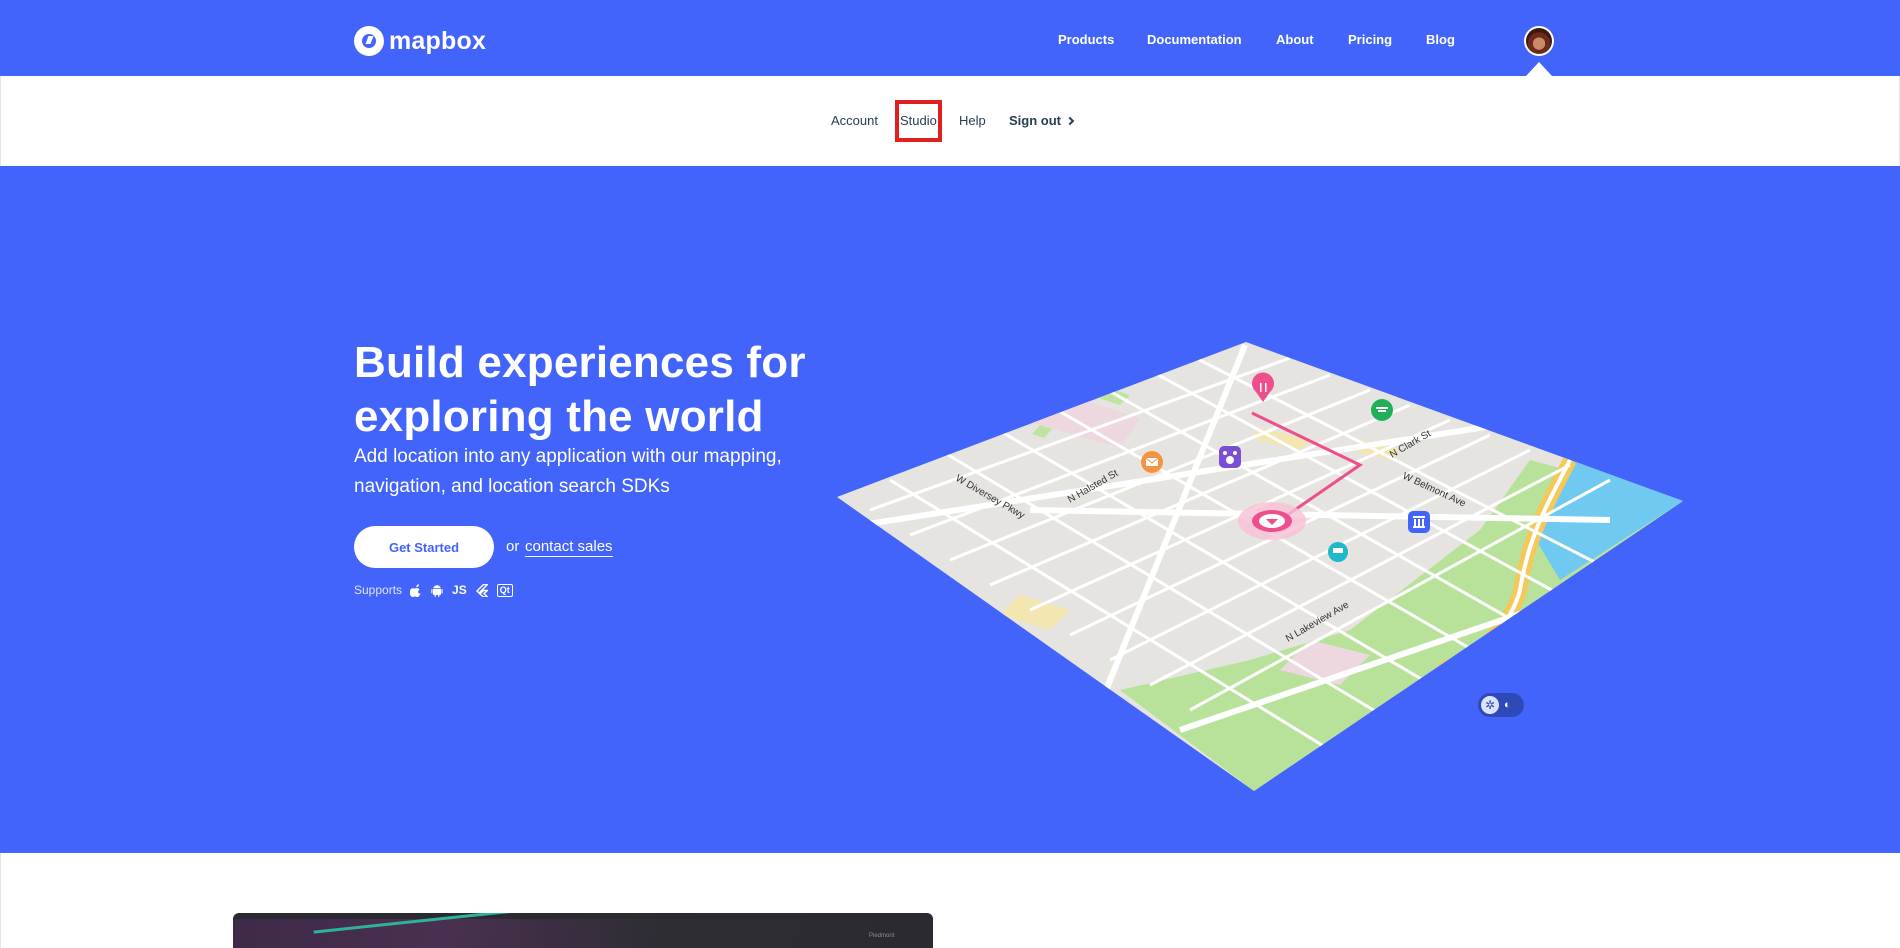 This screenshot has height=948, width=1900. What do you see at coordinates (1490, 705) in the screenshot?
I see `sun-icon: ✲` at bounding box center [1490, 705].